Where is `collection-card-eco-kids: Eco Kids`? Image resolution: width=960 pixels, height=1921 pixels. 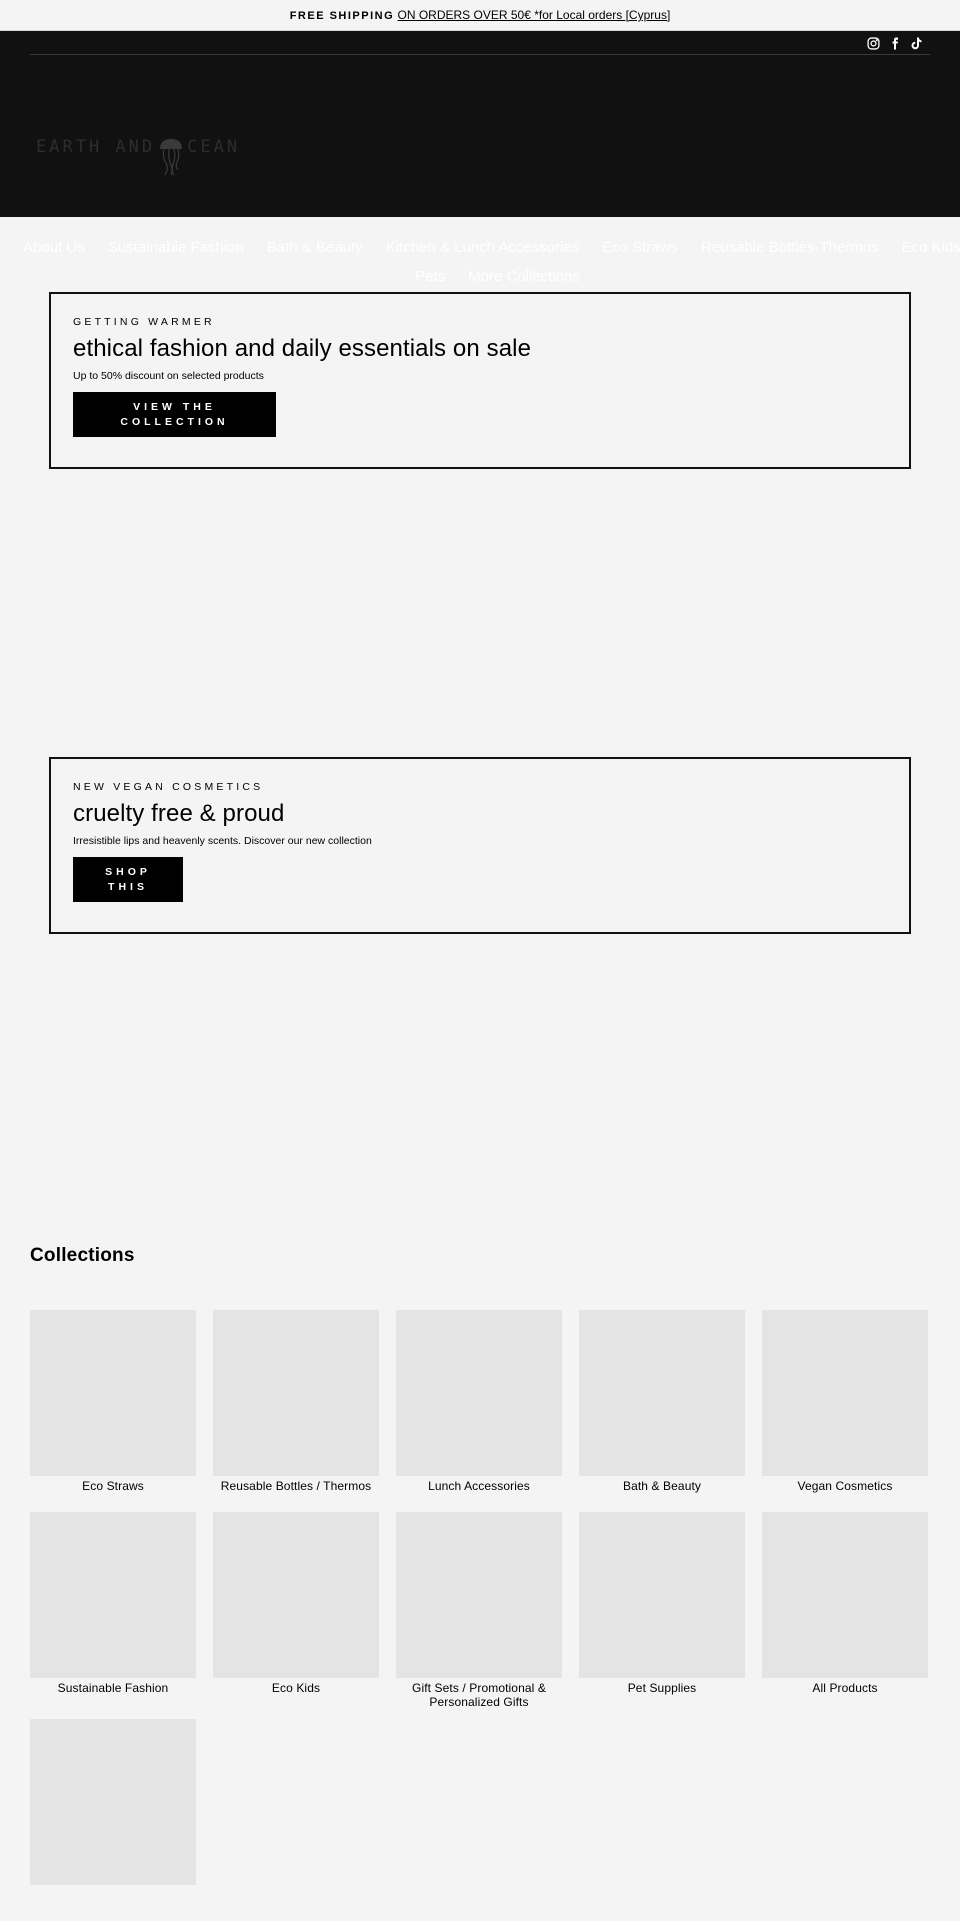 collection-card-eco-kids: Eco Kids is located at coordinates (296, 1613).